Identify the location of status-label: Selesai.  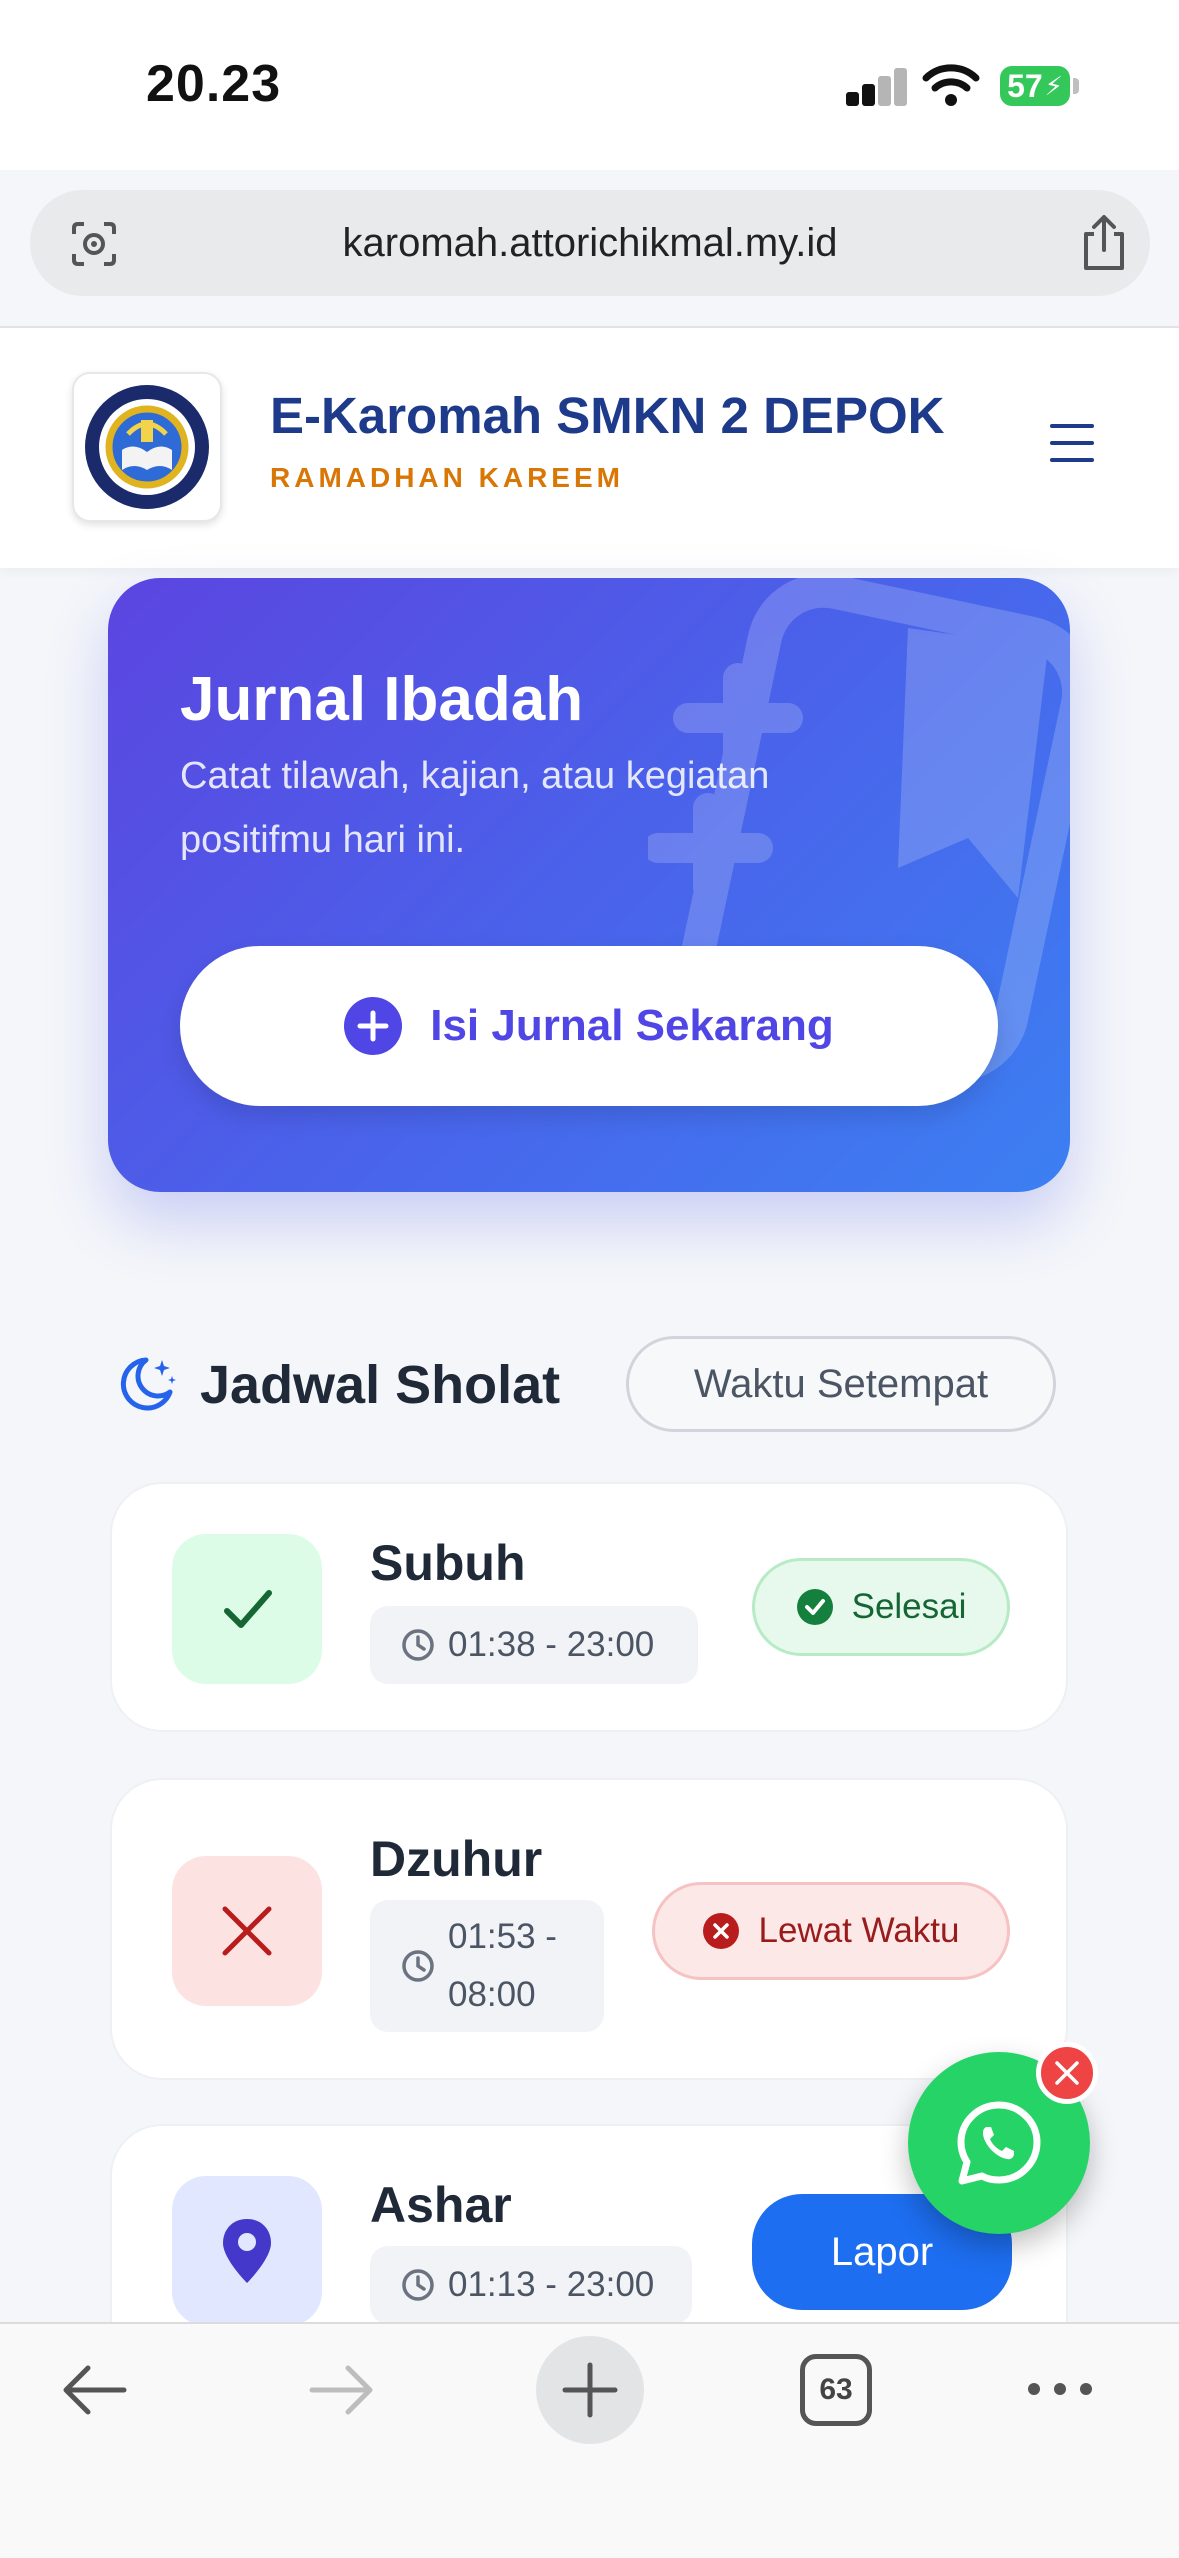
(909, 1606).